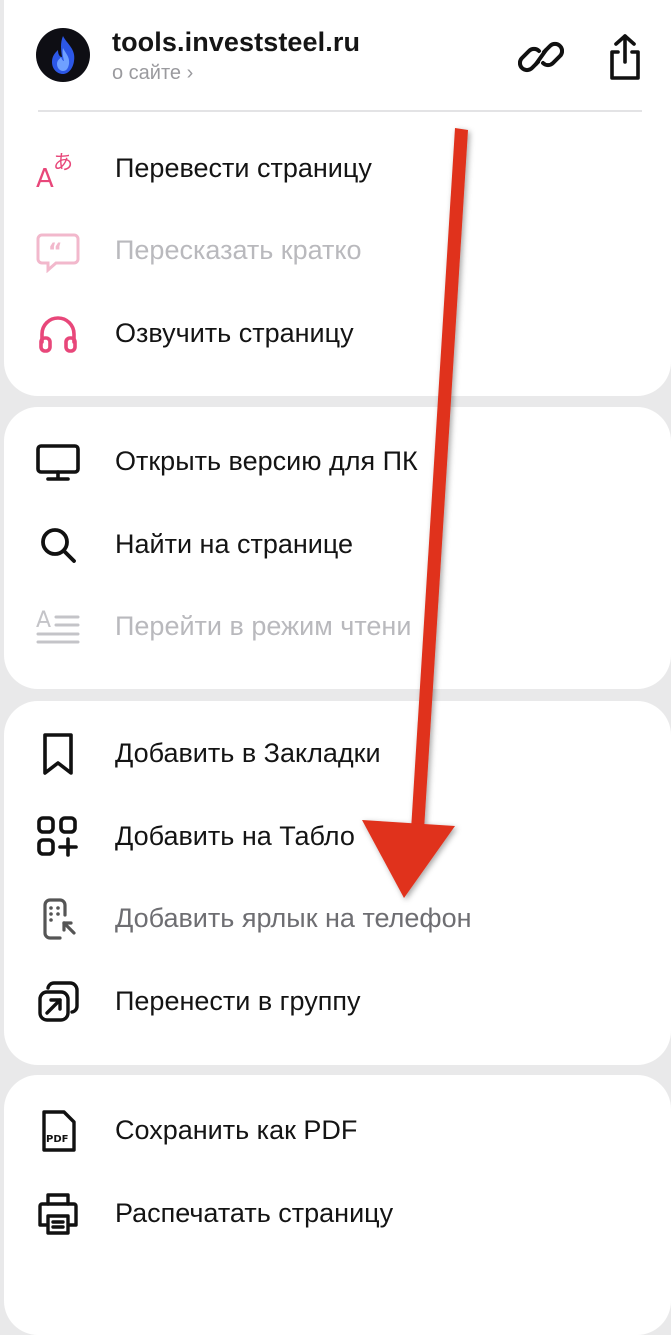 The height and width of the screenshot is (1335, 671). What do you see at coordinates (235, 836) in the screenshot?
I see `menu-item-label: Добавить на Табло` at bounding box center [235, 836].